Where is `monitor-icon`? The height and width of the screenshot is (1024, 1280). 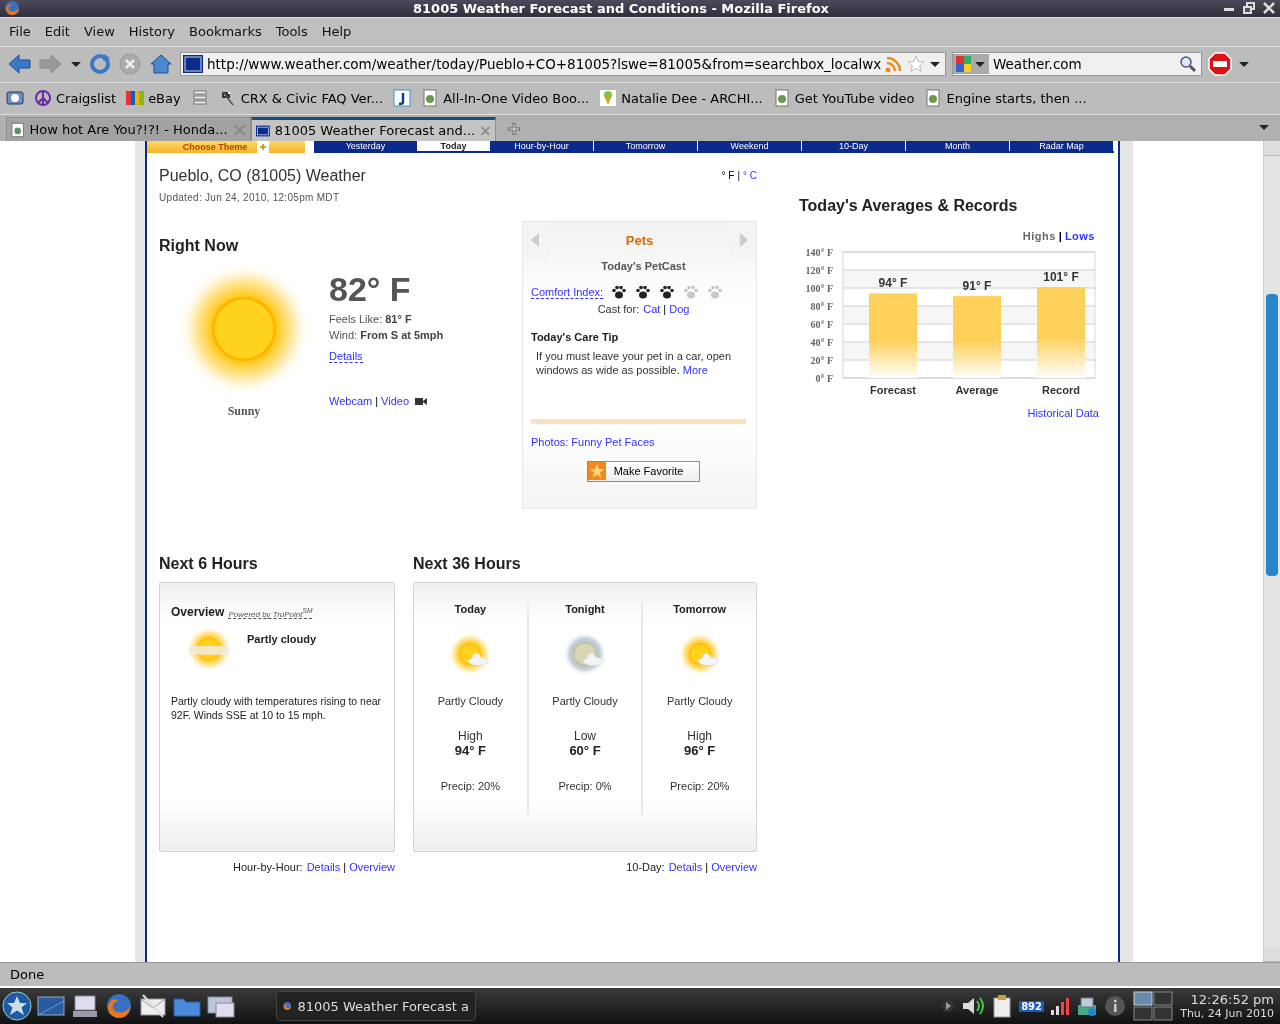
monitor-icon is located at coordinates (221, 1006).